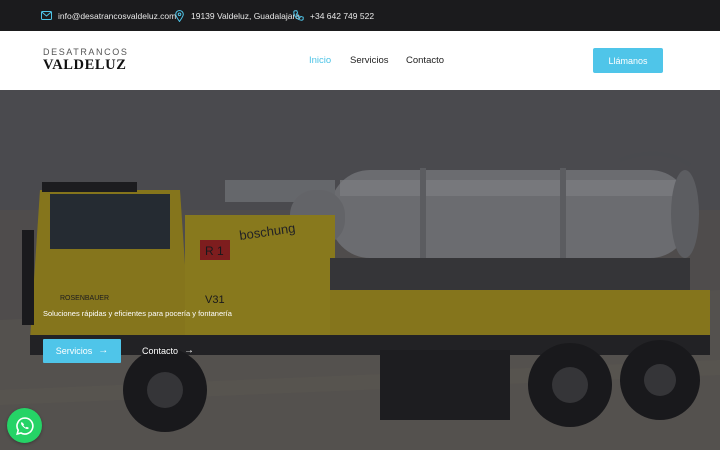 This screenshot has width=720, height=450. Describe the element at coordinates (46, 16) in the screenshot. I see `mail-icon` at that location.